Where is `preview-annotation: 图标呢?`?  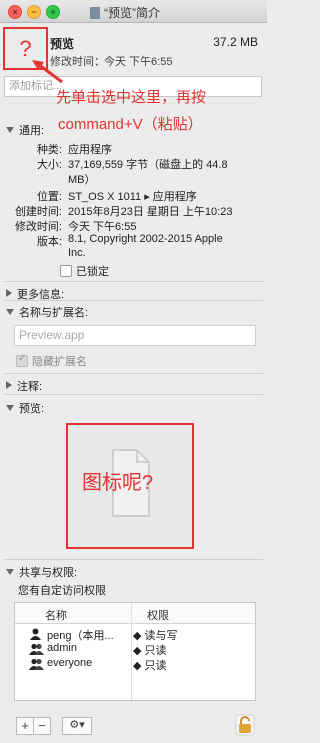 preview-annotation: 图标呢? is located at coordinates (118, 483).